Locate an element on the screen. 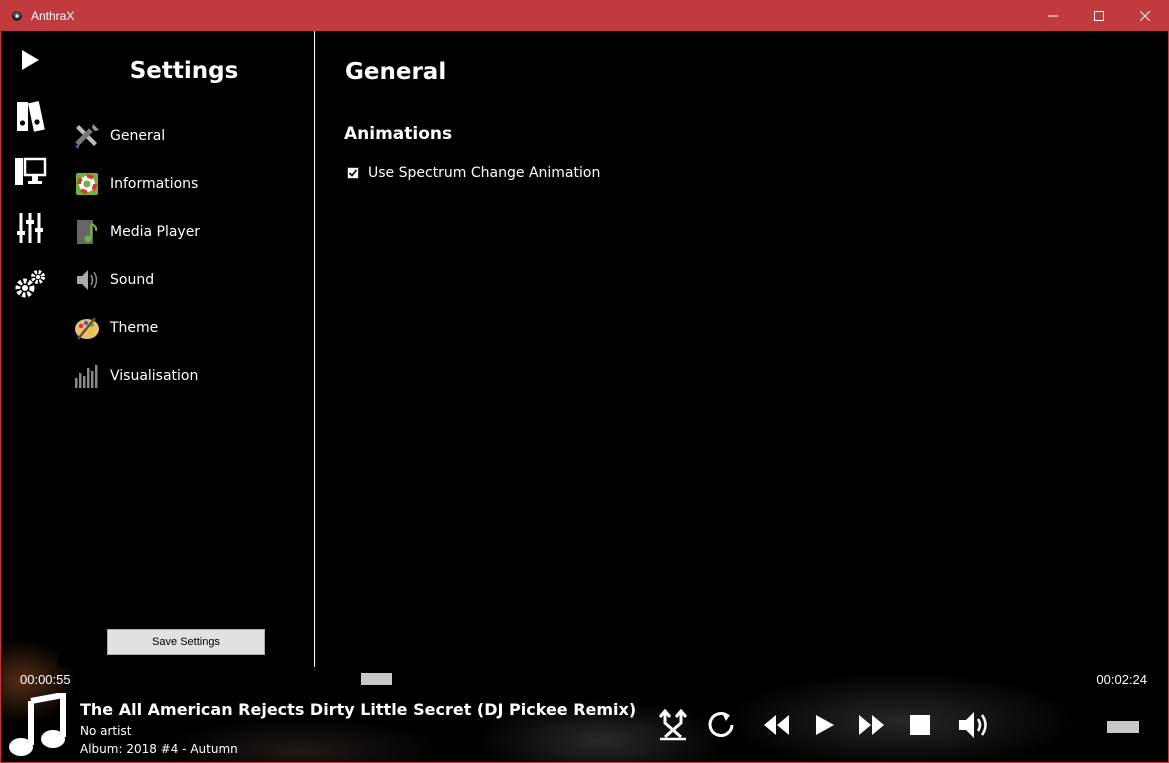 Image resolution: width=1169 pixels, height=763 pixels. nav-item-sound: Sound is located at coordinates (187, 280).